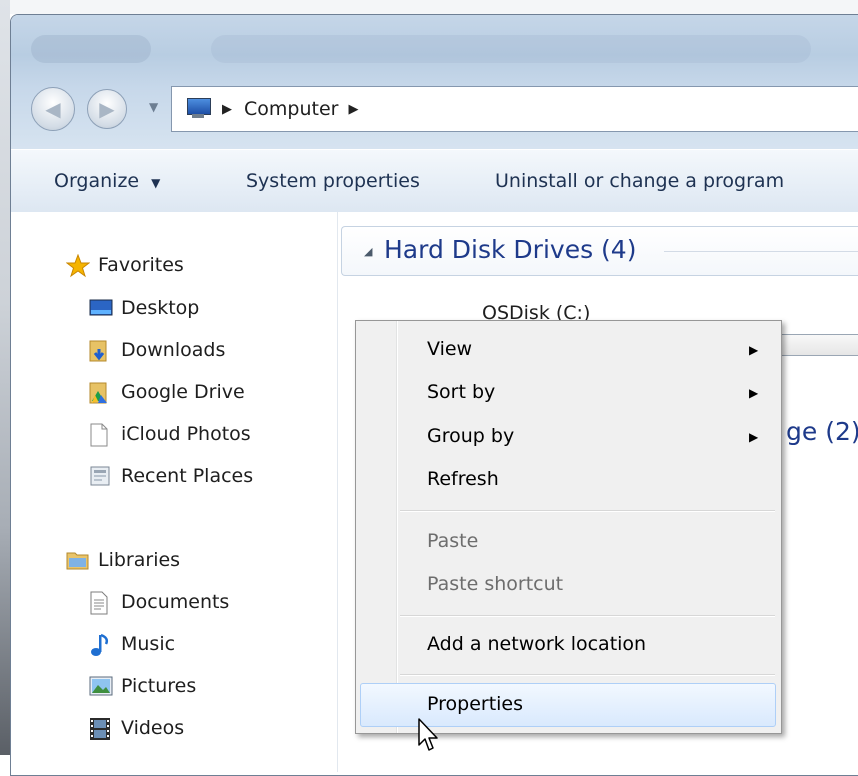 This screenshot has height=776, width=858. I want to click on desktop-icon, so click(101, 308).